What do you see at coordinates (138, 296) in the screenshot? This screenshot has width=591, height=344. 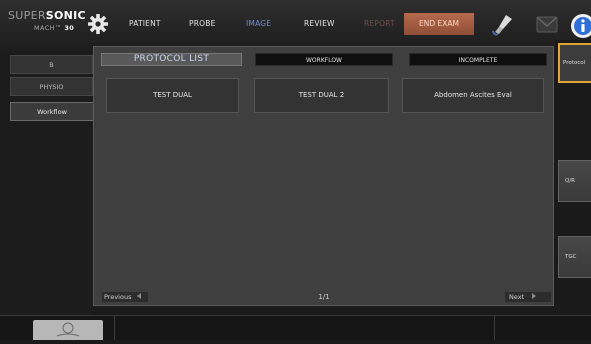 I see `arrow-left-icon` at bounding box center [138, 296].